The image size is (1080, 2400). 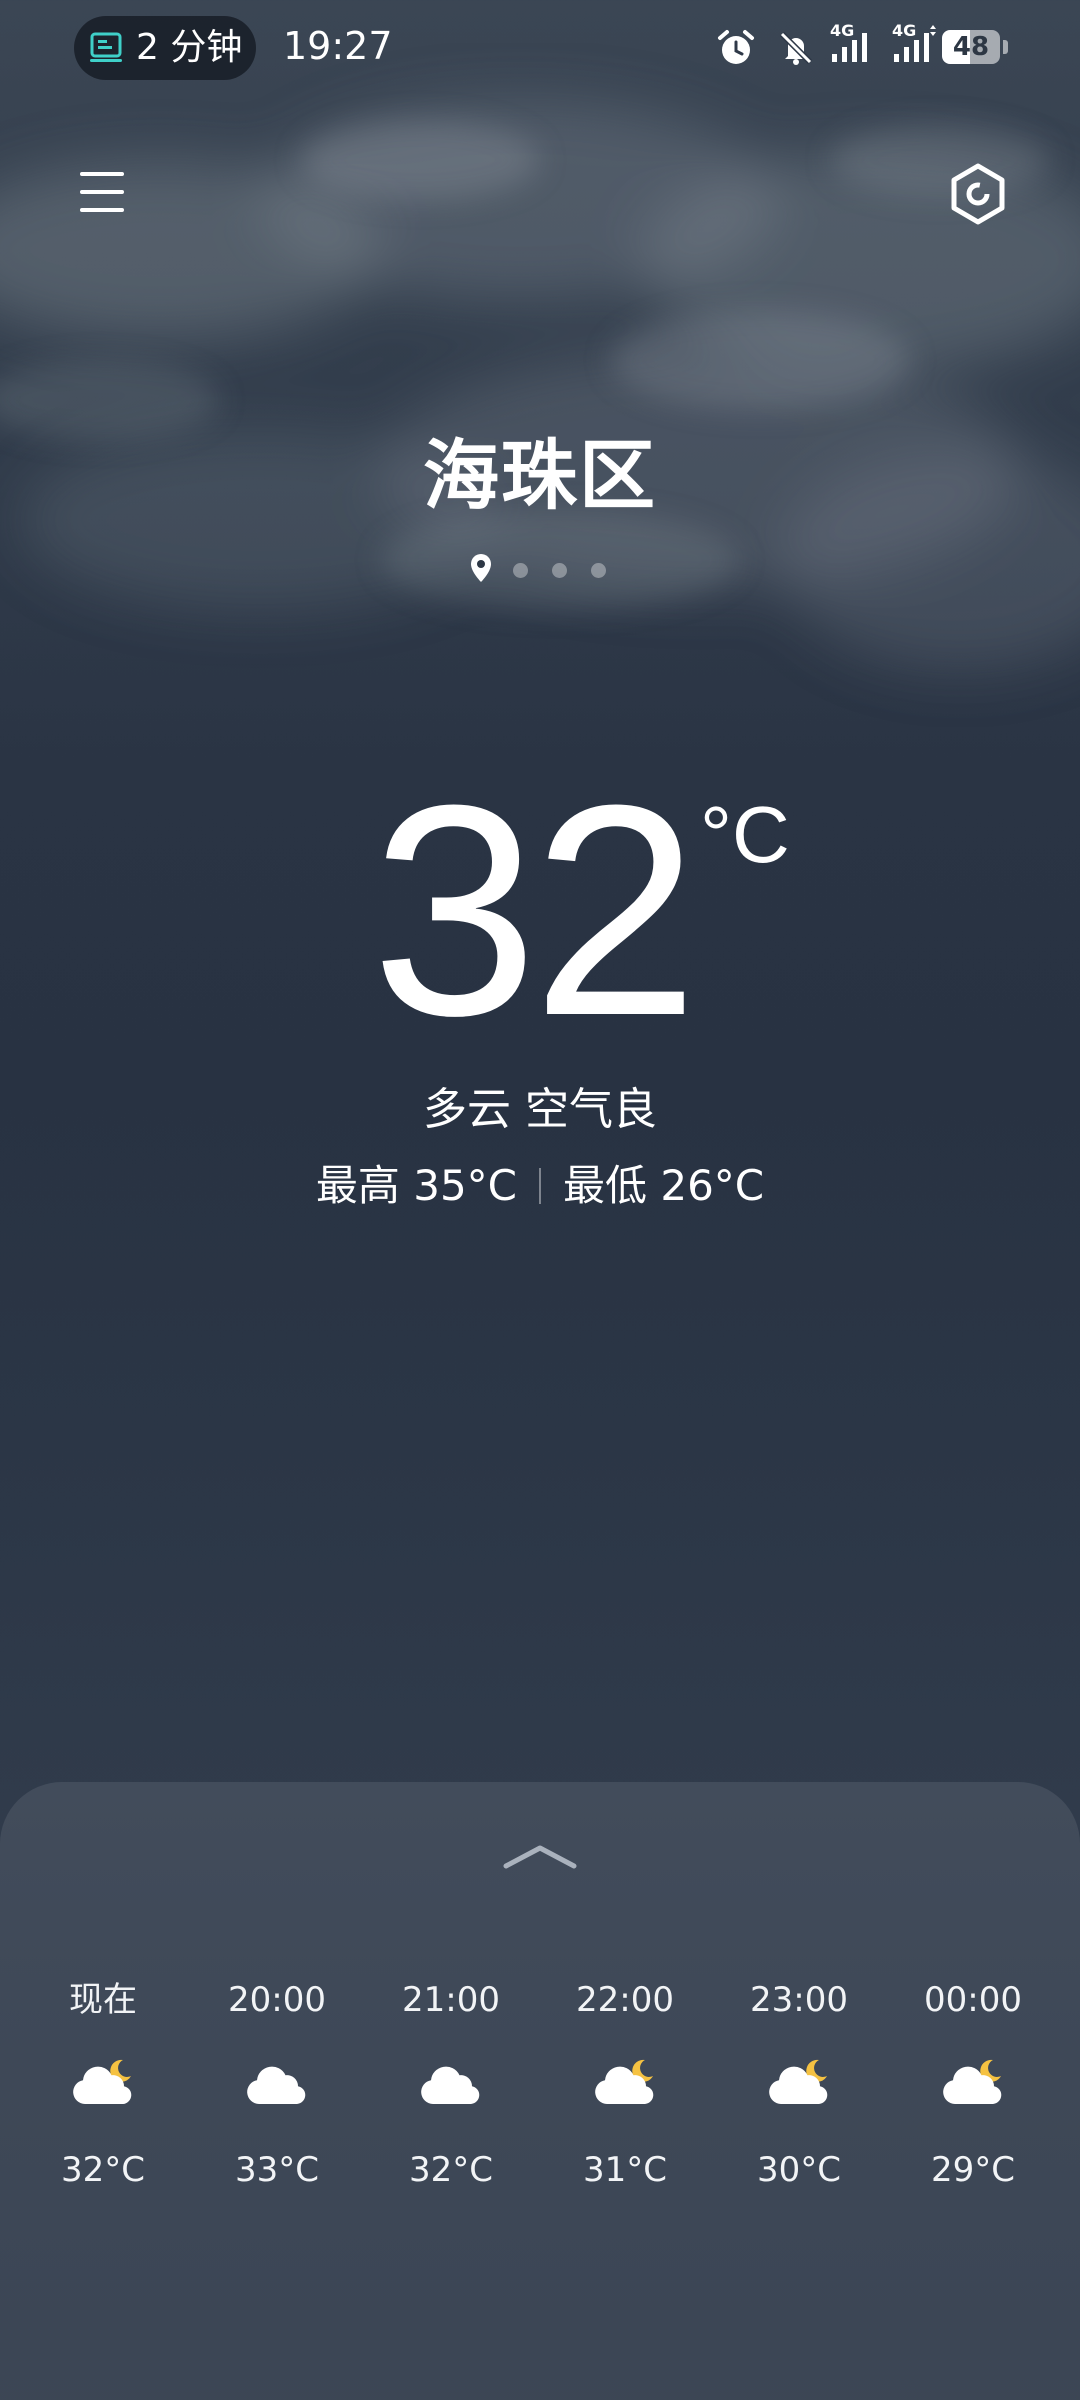 I want to click on temperature-low: 最低 26°C, so click(x=664, y=1185).